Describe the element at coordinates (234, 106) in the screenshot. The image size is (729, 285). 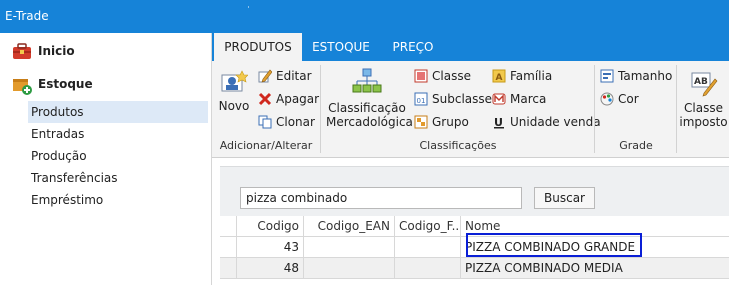
I see `novo-label: Novo` at that location.